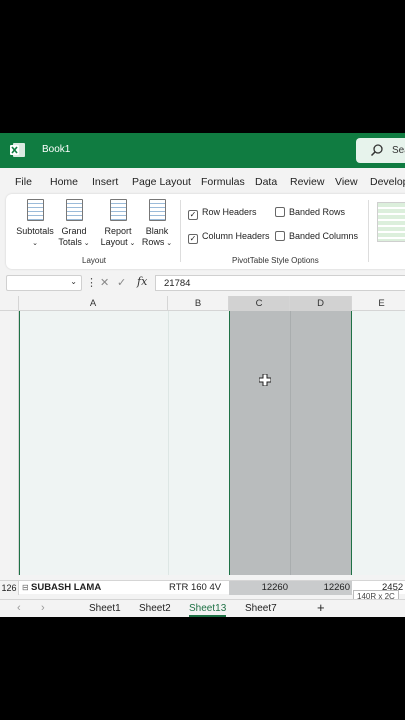 The image size is (405, 720). Describe the element at coordinates (91, 282) in the screenshot. I see `more-options-icon: ⋮` at that location.